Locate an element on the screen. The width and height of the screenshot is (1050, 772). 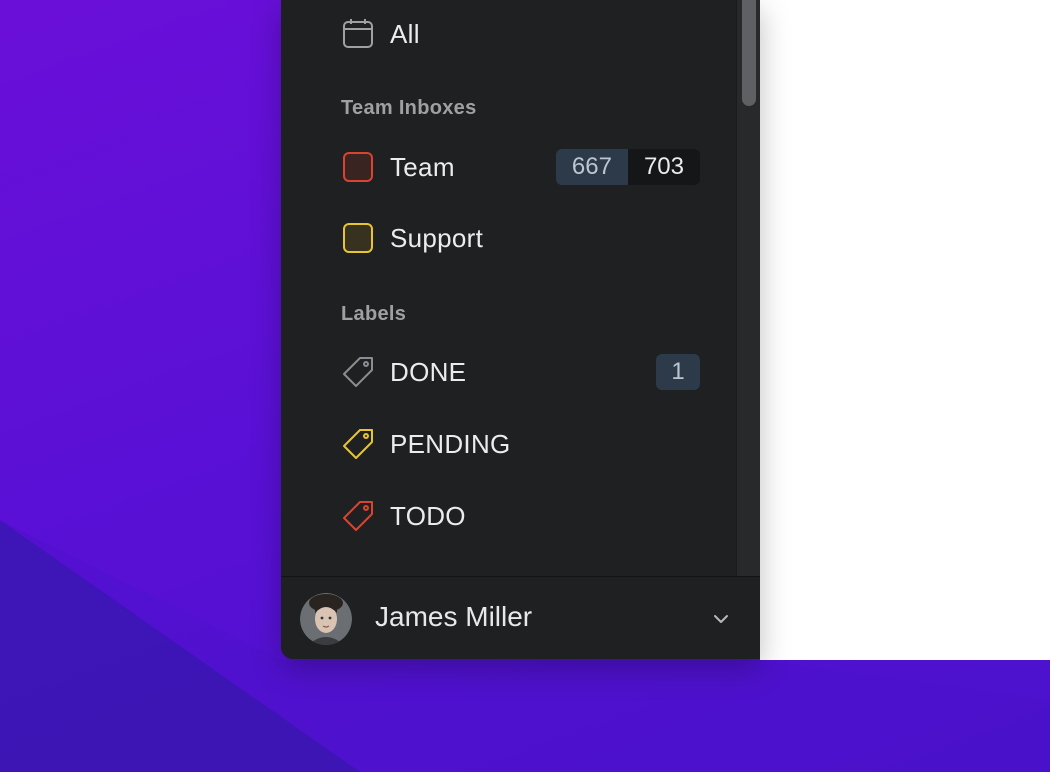
scrollbar-thumb is located at coordinates (749, 53).